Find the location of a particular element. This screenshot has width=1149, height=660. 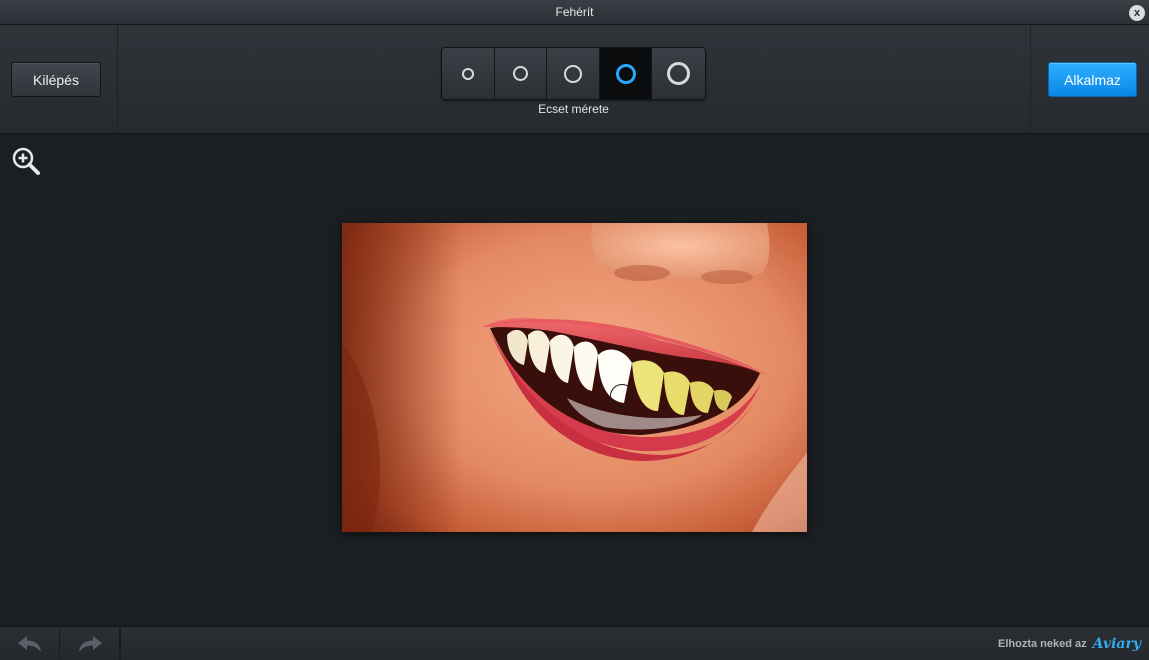

toolbar-right: Alkalmaz is located at coordinates (1089, 79).